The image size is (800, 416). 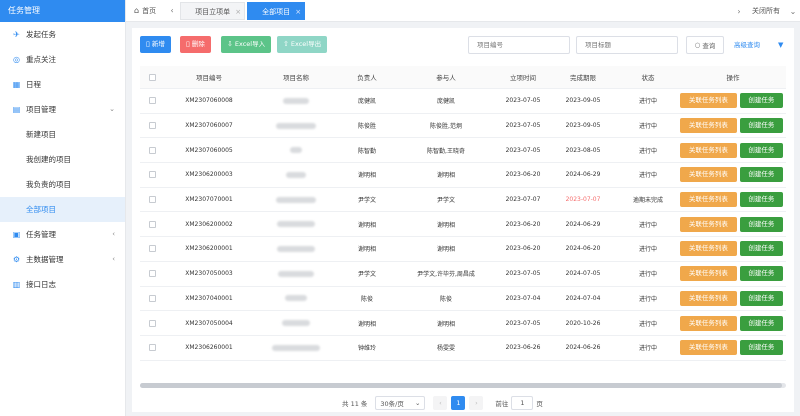 I want to click on tab-label: 全部项目, so click(x=276, y=11).